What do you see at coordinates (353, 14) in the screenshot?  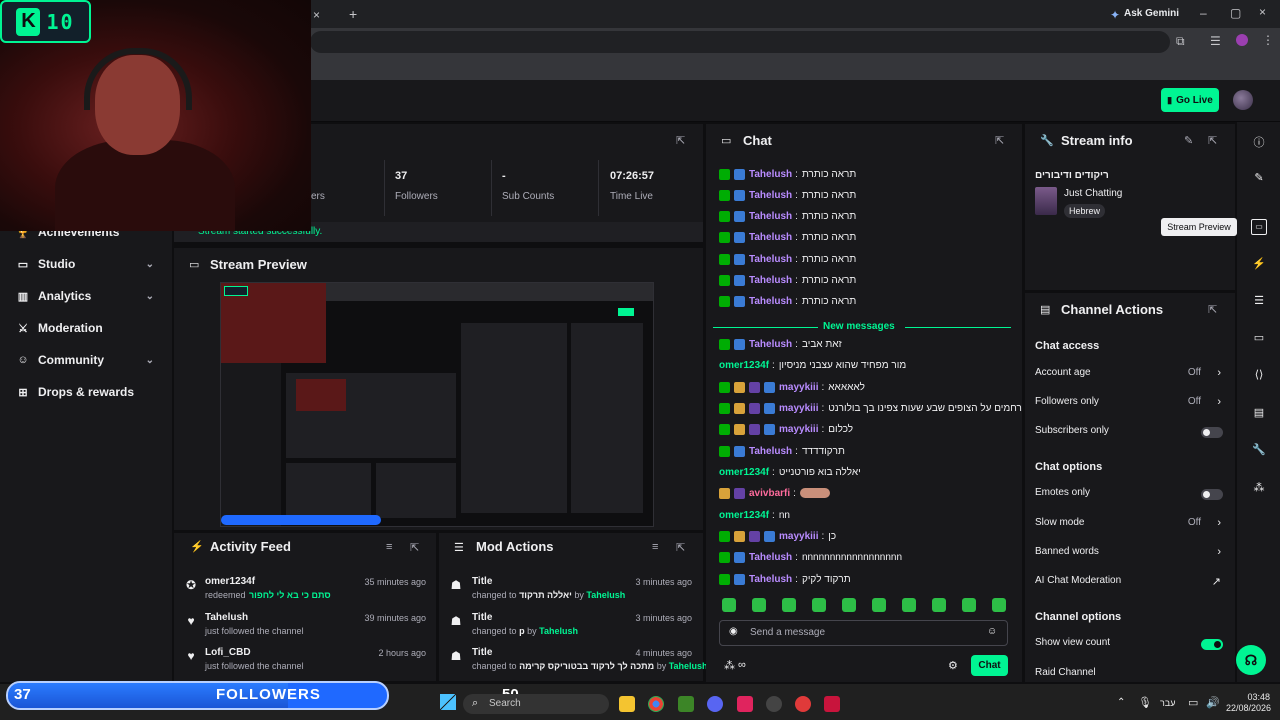 I see `new-tab-icon: +` at bounding box center [353, 14].